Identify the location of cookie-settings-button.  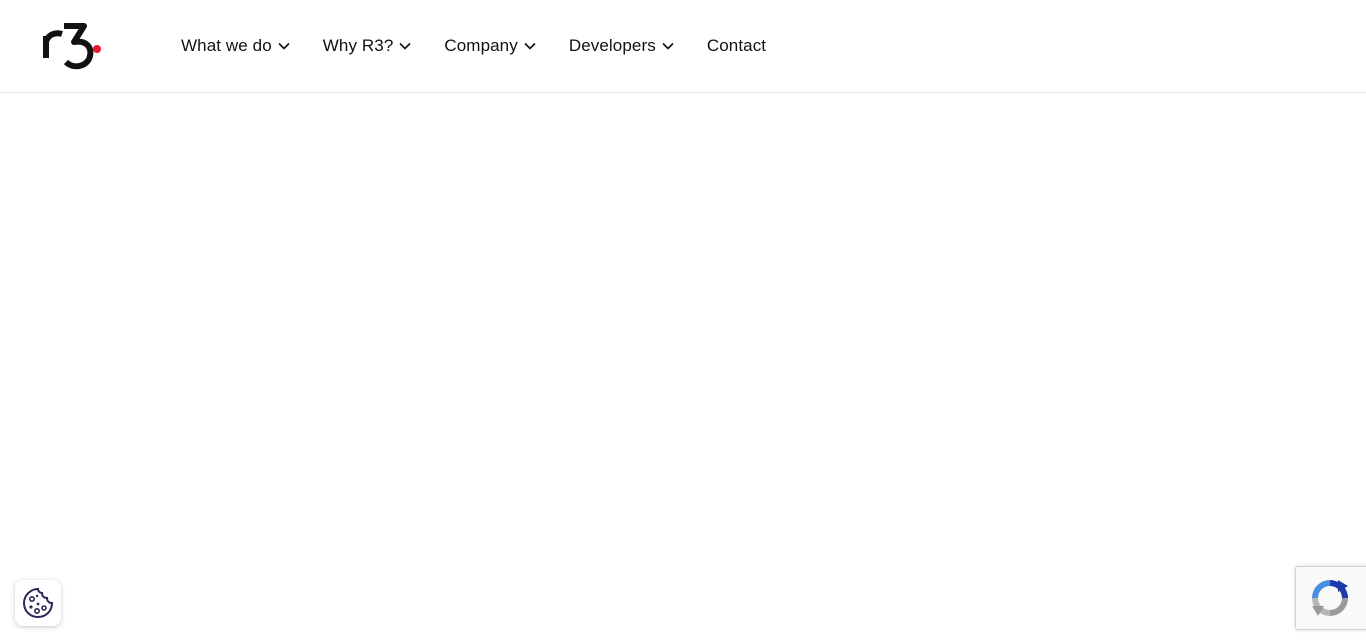
(38, 603).